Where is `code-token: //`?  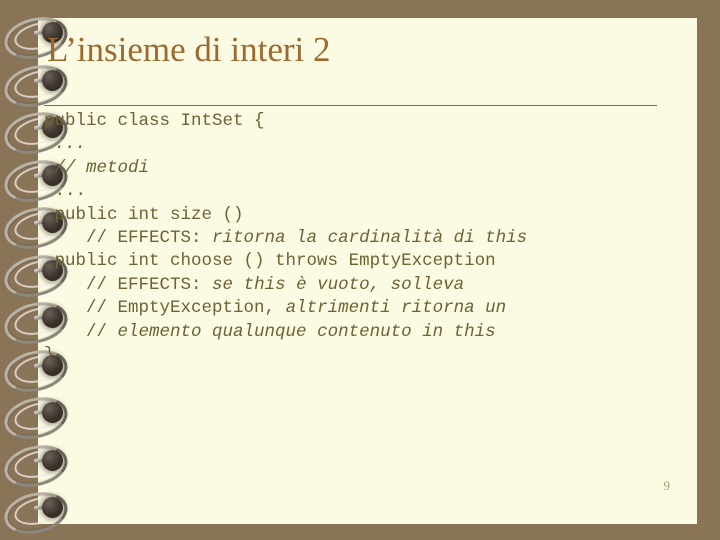 code-token: // is located at coordinates (102, 331).